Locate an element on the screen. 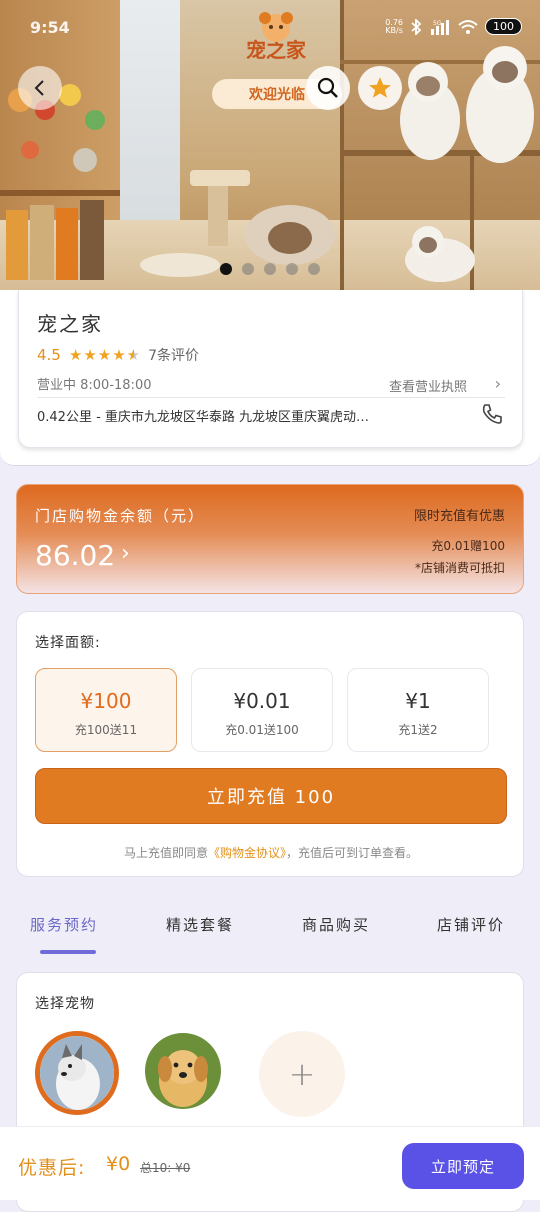 The width and height of the screenshot is (540, 1212). status-time: 9:54 is located at coordinates (50, 27).